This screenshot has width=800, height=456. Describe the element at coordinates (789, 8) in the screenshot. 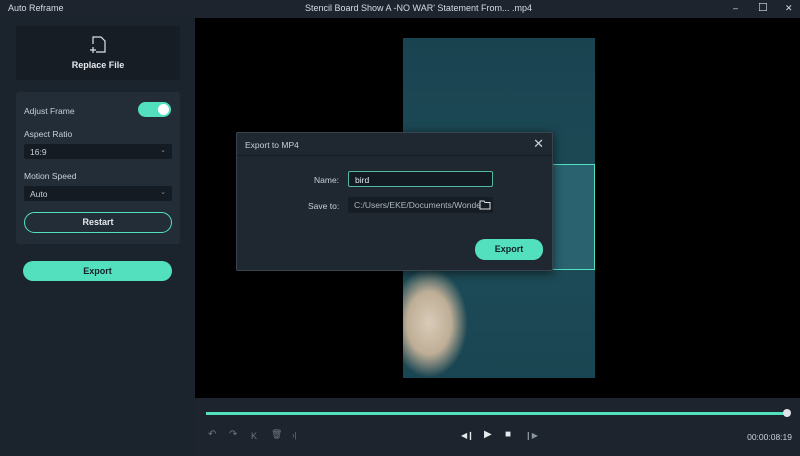

I see `close-button: ✕` at that location.